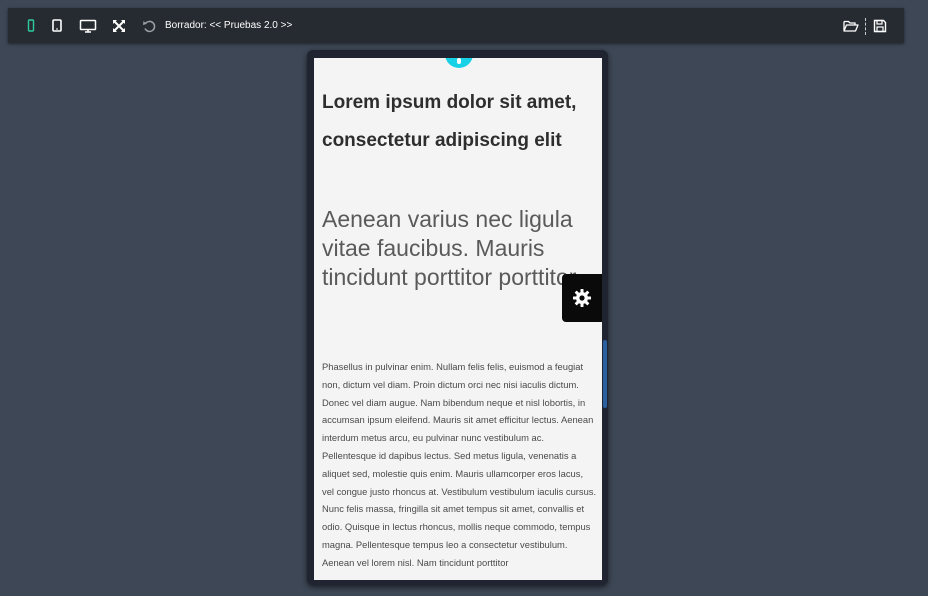 The height and width of the screenshot is (596, 928). I want to click on desktop-view-button, so click(88, 26).